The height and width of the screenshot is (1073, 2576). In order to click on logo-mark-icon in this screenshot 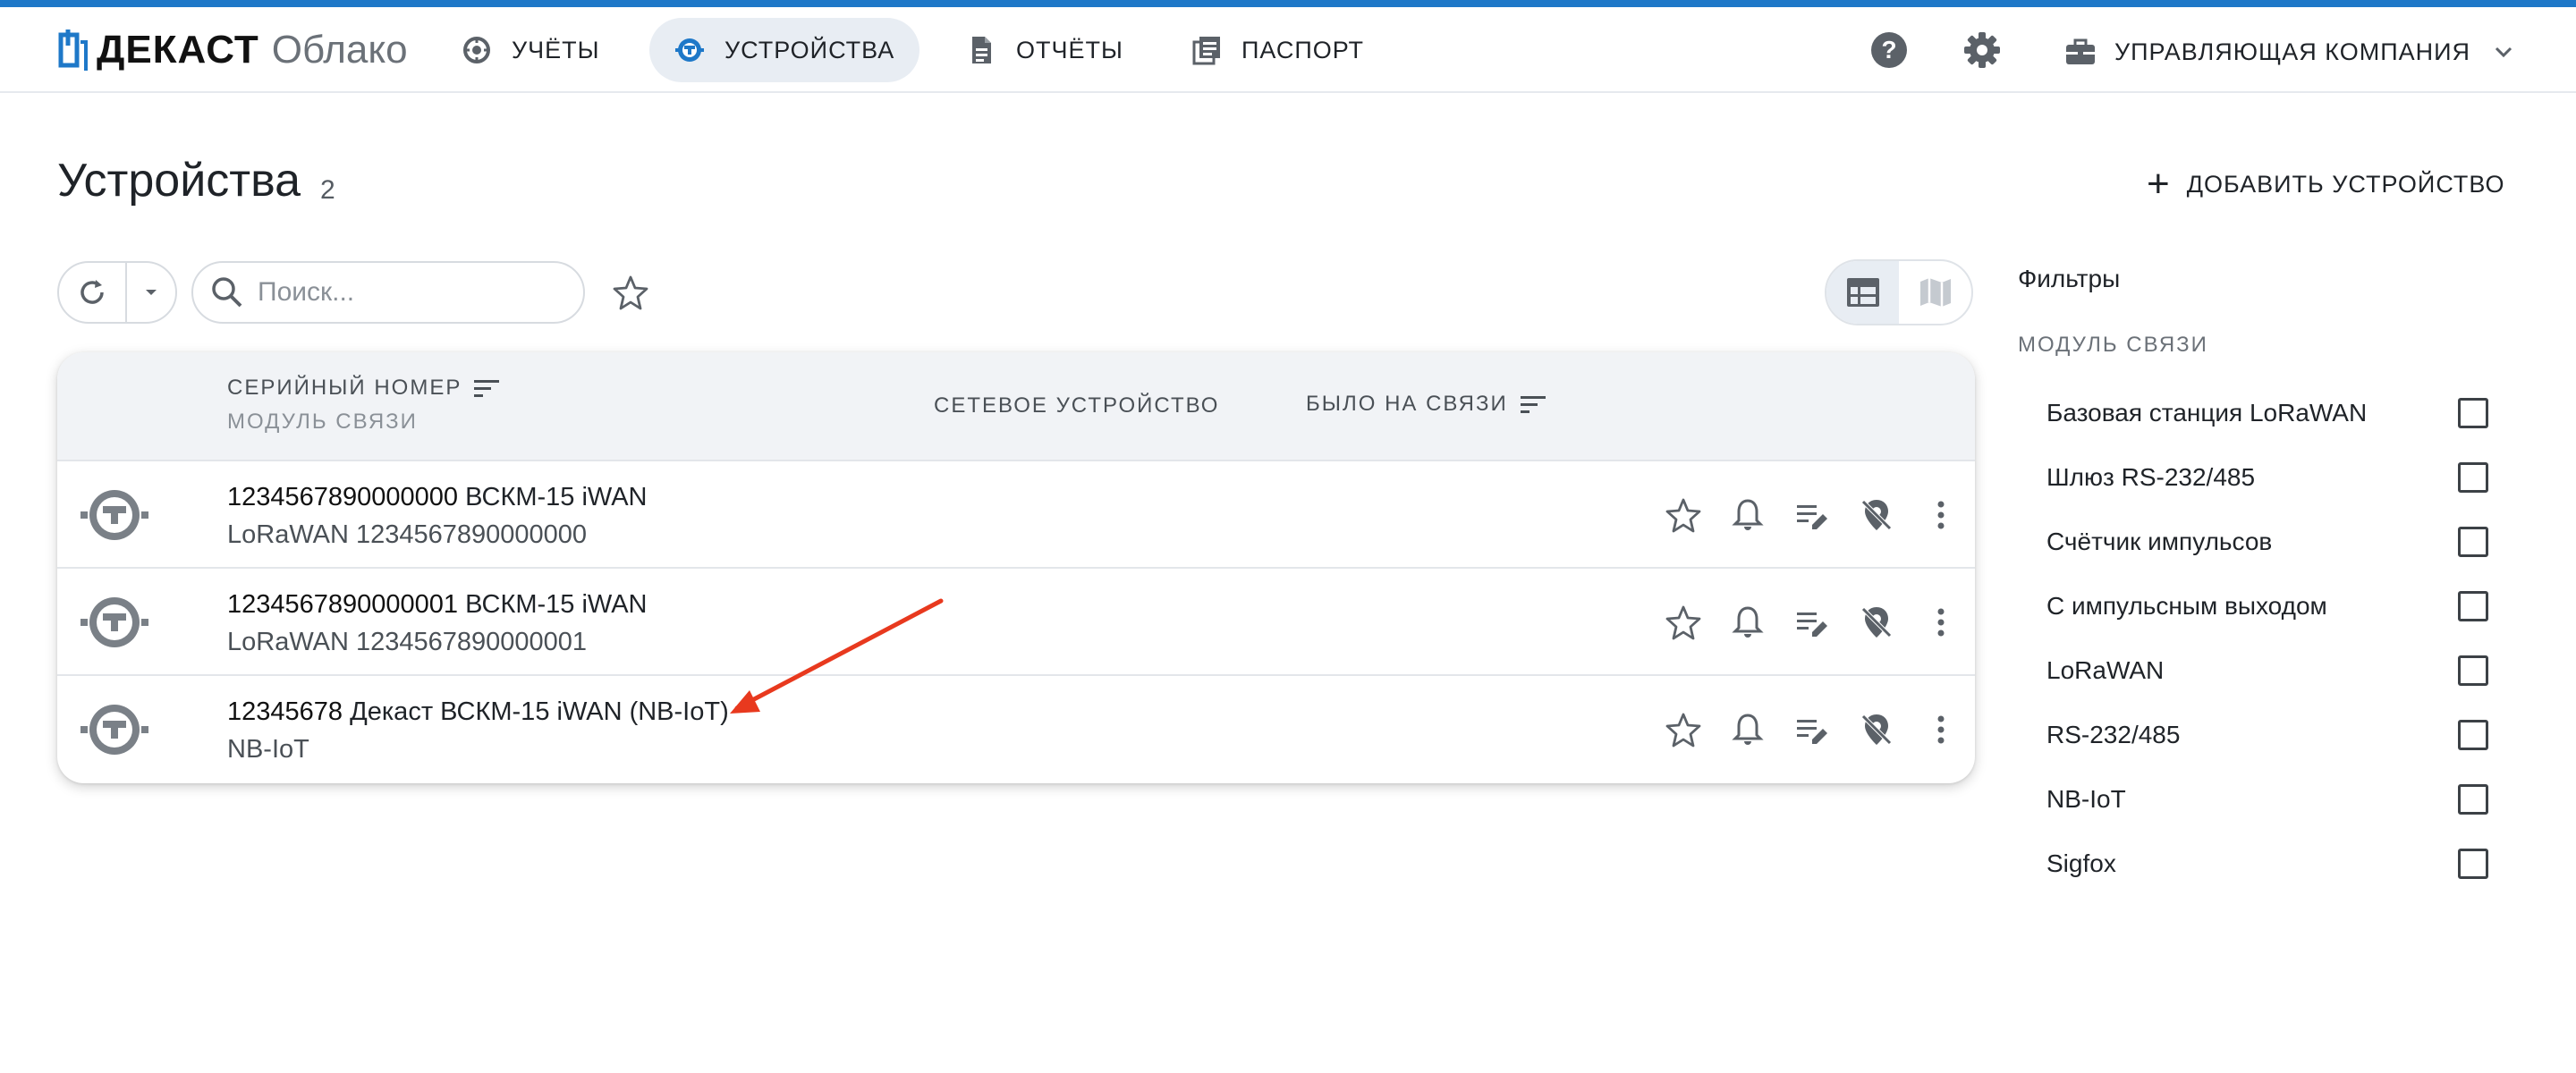, I will do `click(73, 50)`.